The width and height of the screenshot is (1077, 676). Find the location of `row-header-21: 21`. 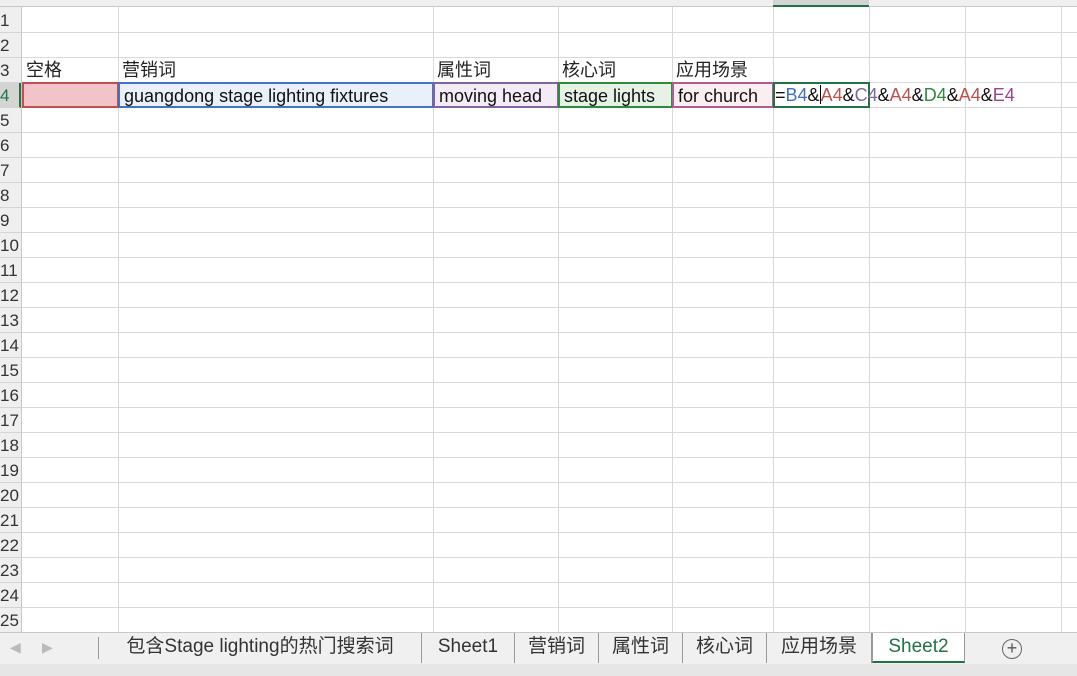

row-header-21: 21 is located at coordinates (10, 520).